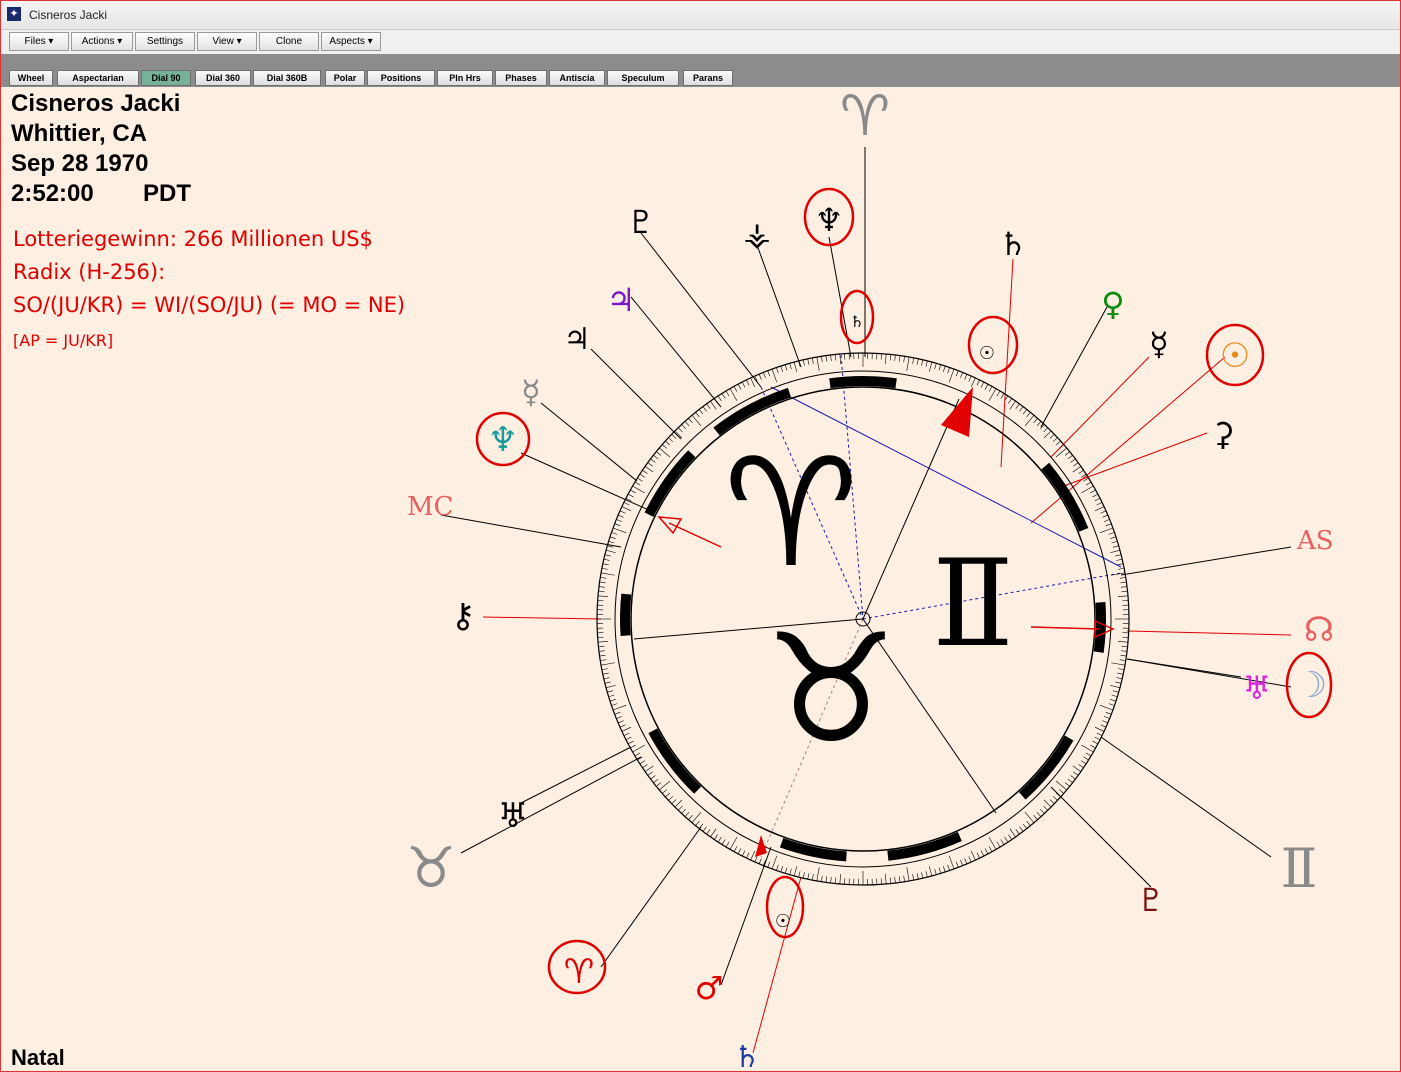  I want to click on uranus-glyph: ♅, so click(1257, 688).